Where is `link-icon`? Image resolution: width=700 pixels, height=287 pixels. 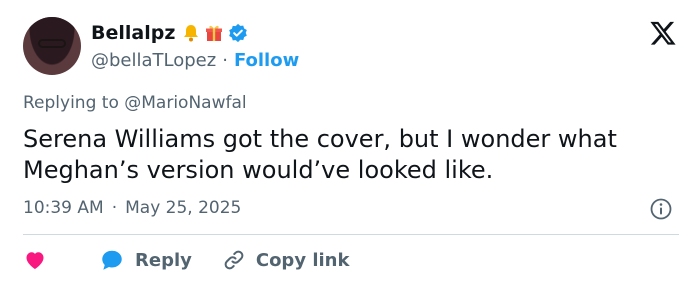 link-icon is located at coordinates (234, 260).